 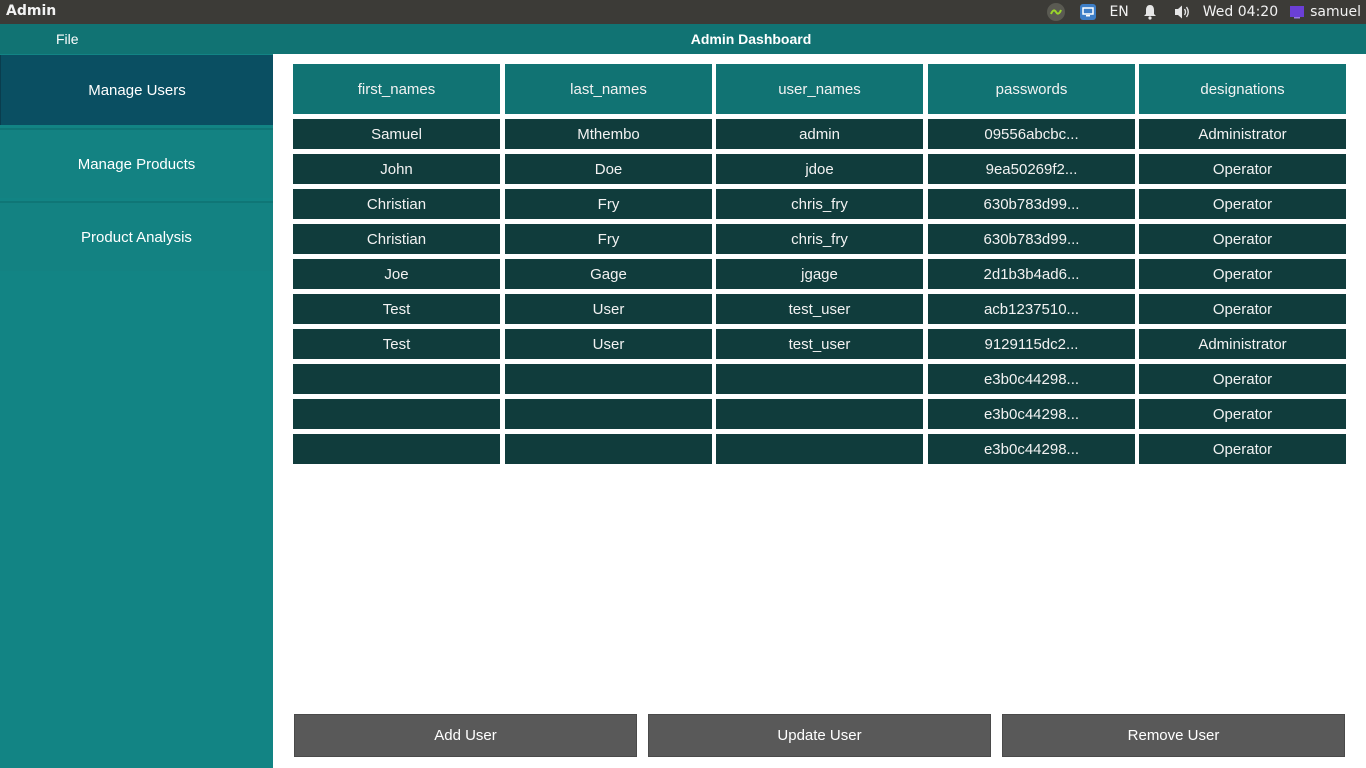 What do you see at coordinates (819, 89) in the screenshot?
I see `column-header-user-name: user_names` at bounding box center [819, 89].